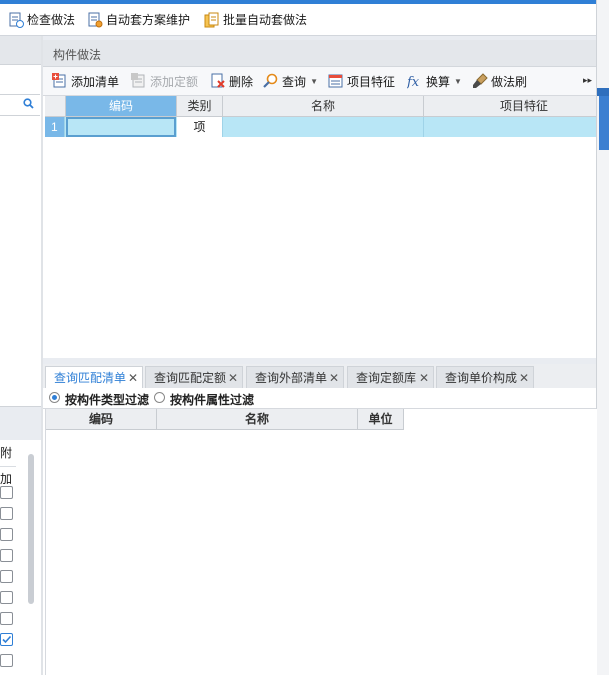 This screenshot has width=609, height=675. What do you see at coordinates (361, 81) in the screenshot?
I see `item-feature-button: 项目特征` at bounding box center [361, 81].